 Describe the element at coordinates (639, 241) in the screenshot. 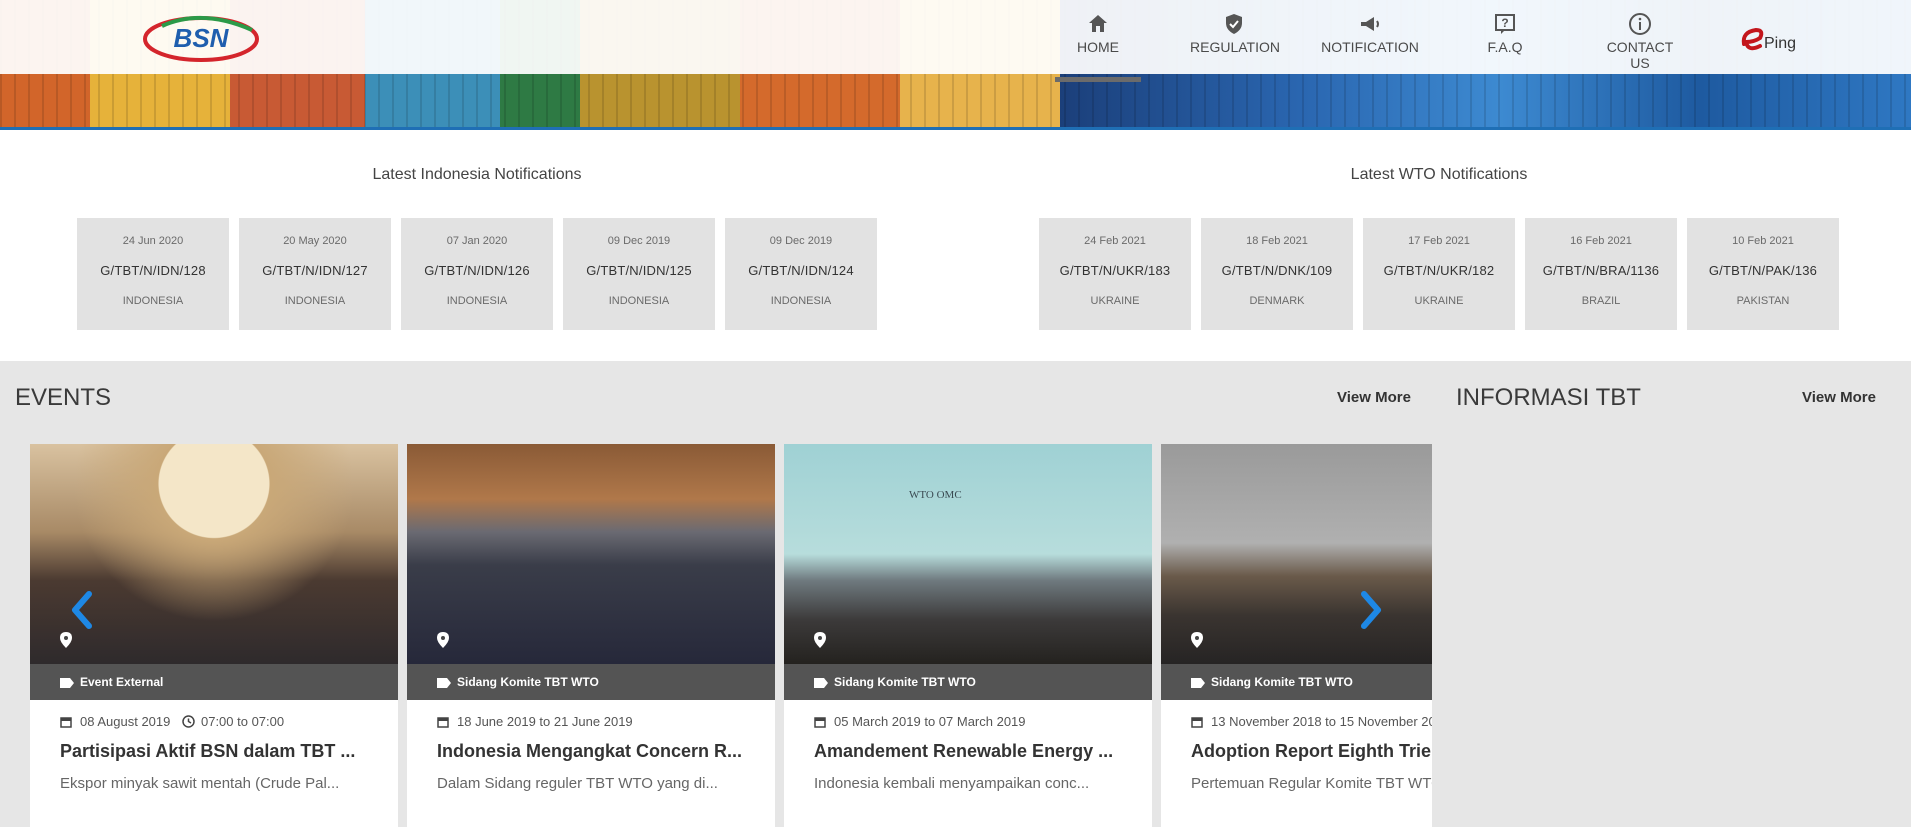

I see `notification-date: 09 Dec 2019` at that location.